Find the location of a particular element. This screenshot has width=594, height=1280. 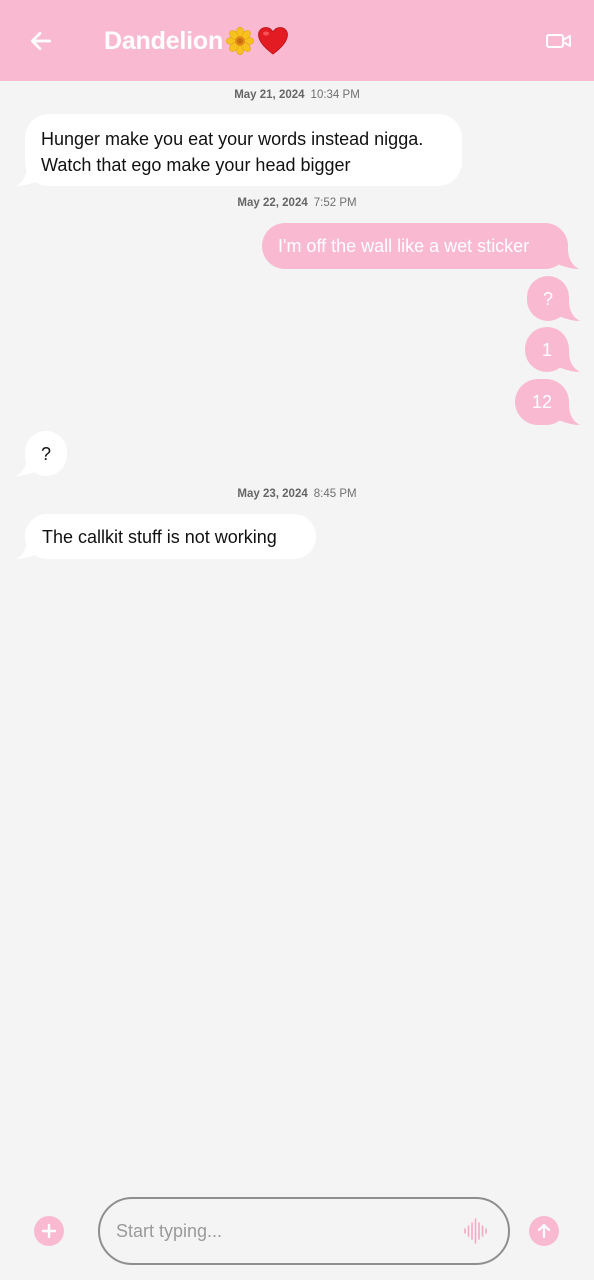

add-attachment-button is located at coordinates (49, 1231).